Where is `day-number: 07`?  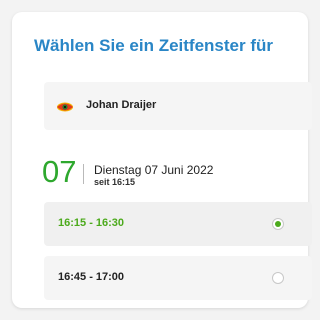 day-number: 07 is located at coordinates (59, 171).